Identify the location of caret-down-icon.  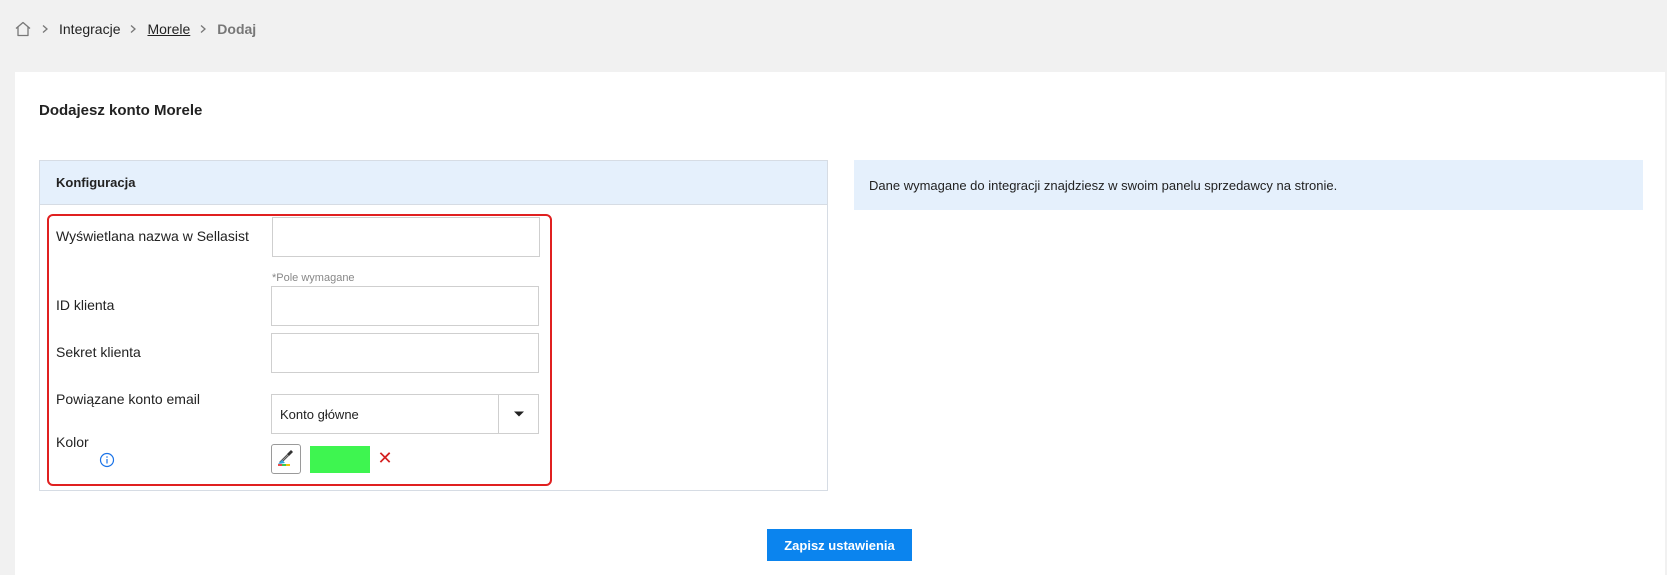
(518, 414).